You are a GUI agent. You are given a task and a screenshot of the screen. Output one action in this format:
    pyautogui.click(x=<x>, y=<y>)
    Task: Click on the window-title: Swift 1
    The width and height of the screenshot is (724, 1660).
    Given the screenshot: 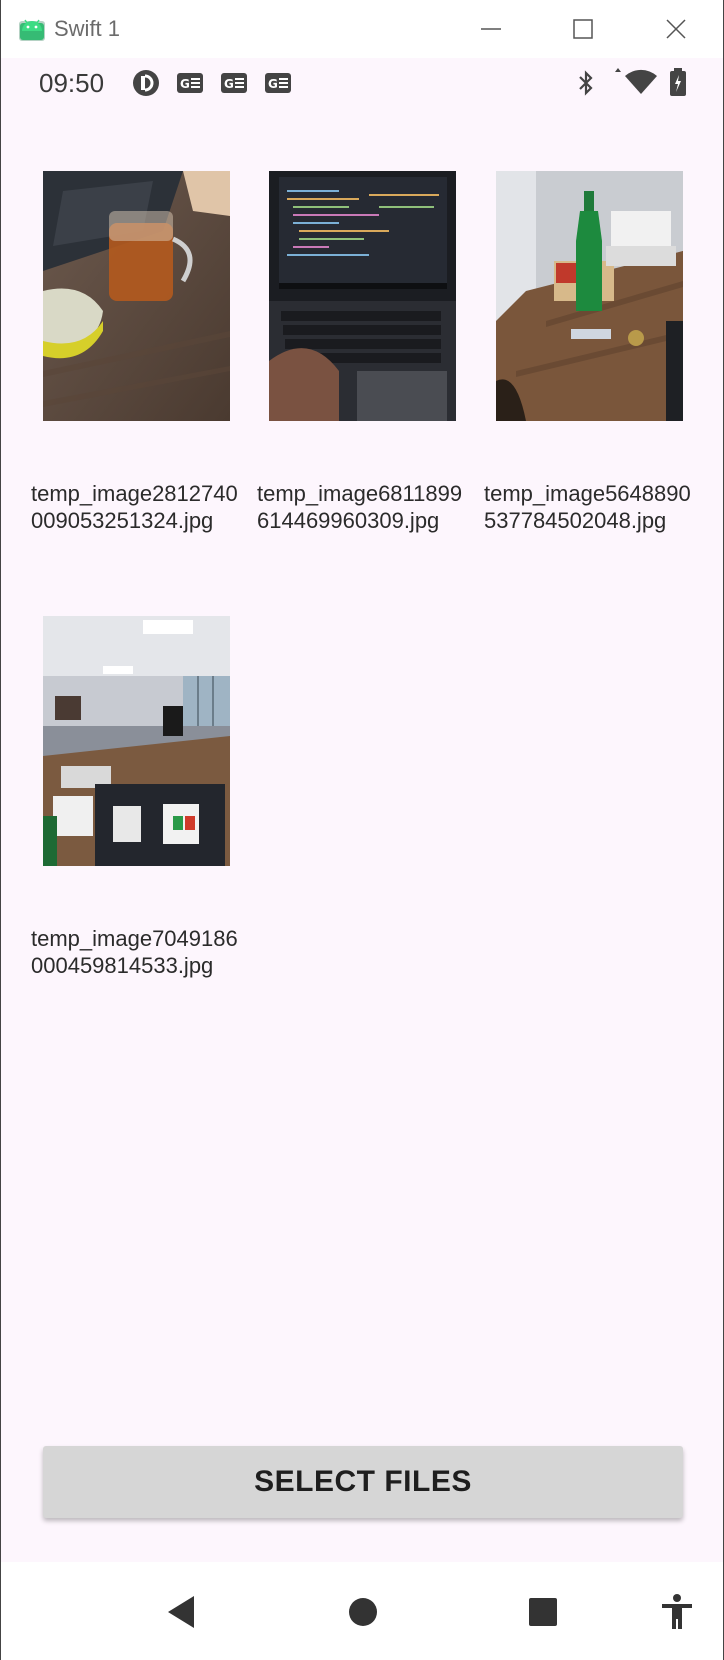 What is the action you would take?
    pyautogui.click(x=87, y=28)
    